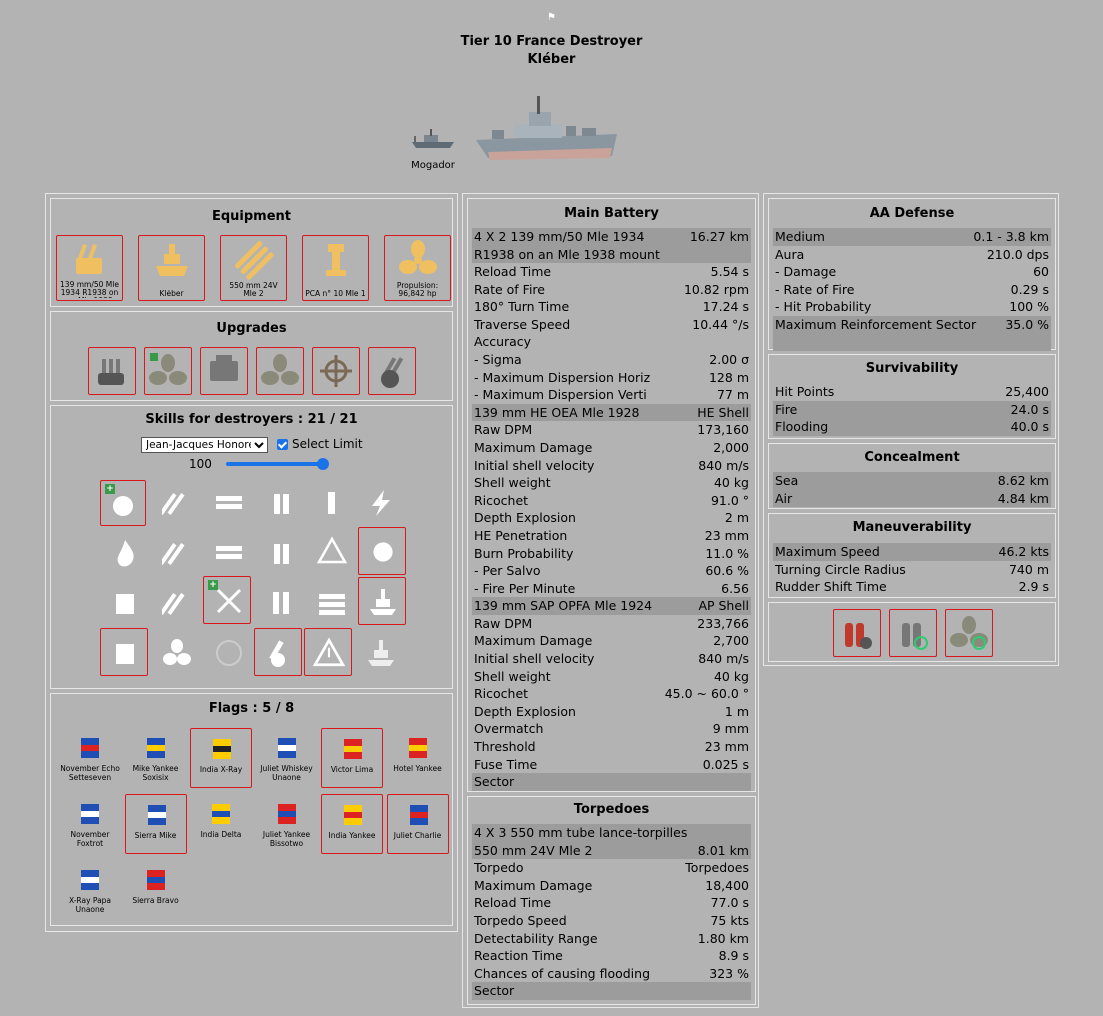 The height and width of the screenshot is (1016, 1103). What do you see at coordinates (282, 553) in the screenshot?
I see `skill-fill-the-tubes` at bounding box center [282, 553].